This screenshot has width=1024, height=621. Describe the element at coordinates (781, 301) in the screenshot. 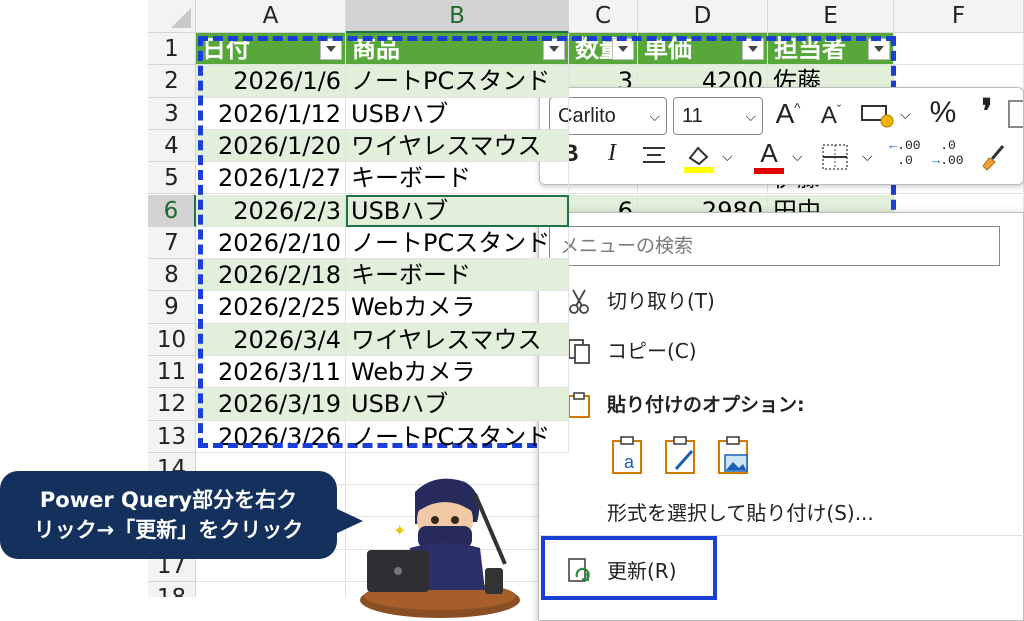

I see `menu-item-cut: 切り取り(T)` at that location.